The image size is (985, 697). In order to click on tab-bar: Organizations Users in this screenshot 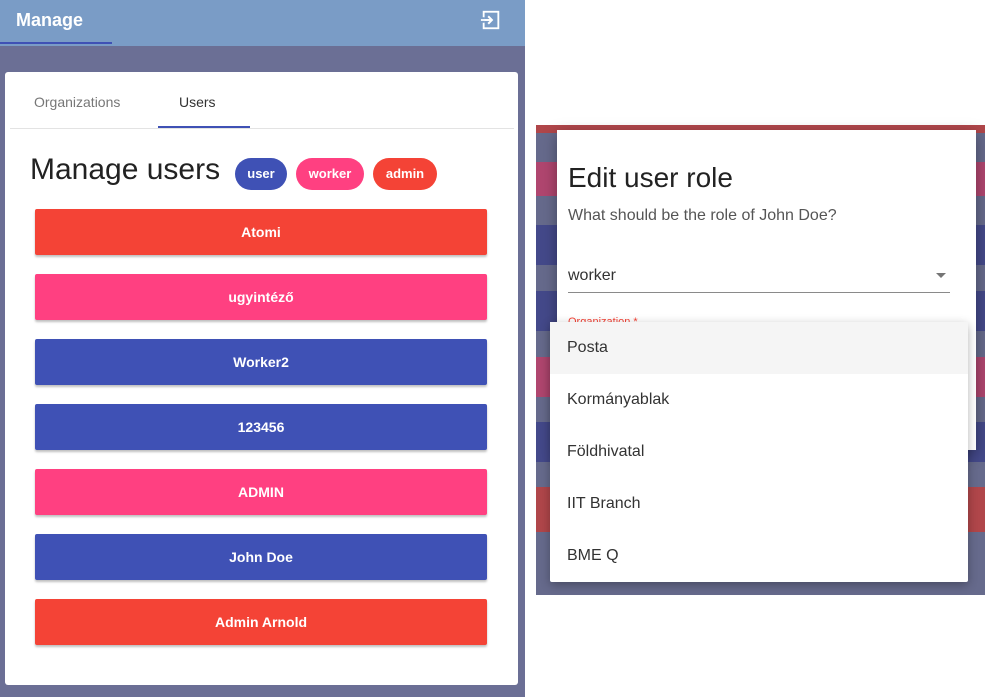, I will do `click(262, 100)`.